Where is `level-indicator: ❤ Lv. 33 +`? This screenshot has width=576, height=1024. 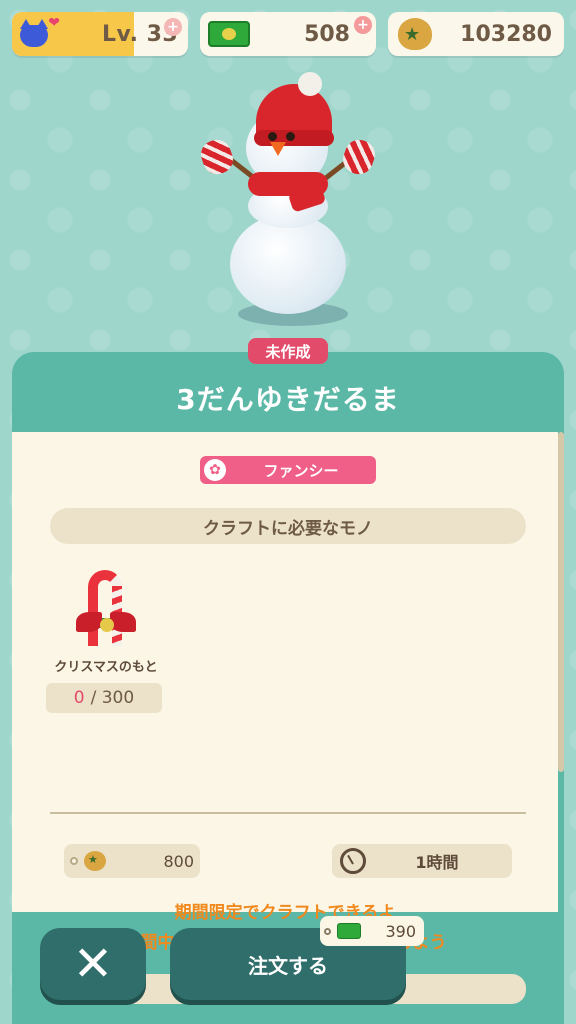
level-indicator: ❤ Lv. 33 + is located at coordinates (100, 34).